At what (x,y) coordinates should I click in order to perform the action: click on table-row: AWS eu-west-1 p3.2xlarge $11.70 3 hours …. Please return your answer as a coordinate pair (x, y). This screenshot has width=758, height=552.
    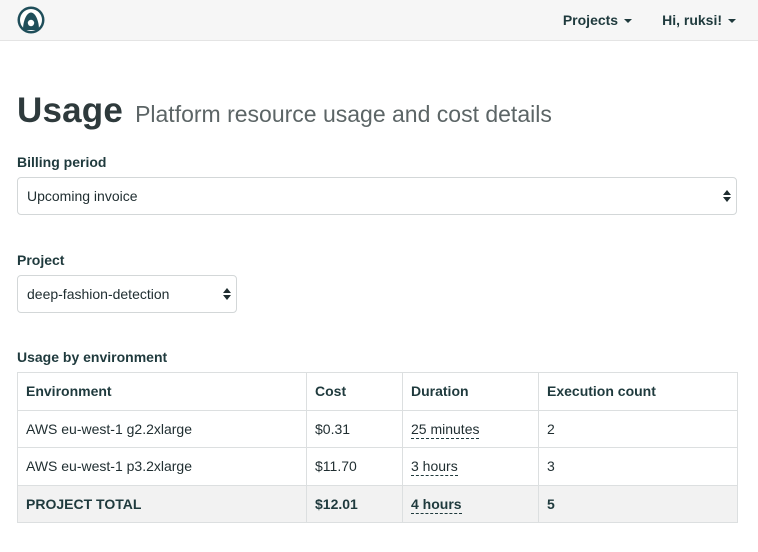
    Looking at the image, I should click on (377, 466).